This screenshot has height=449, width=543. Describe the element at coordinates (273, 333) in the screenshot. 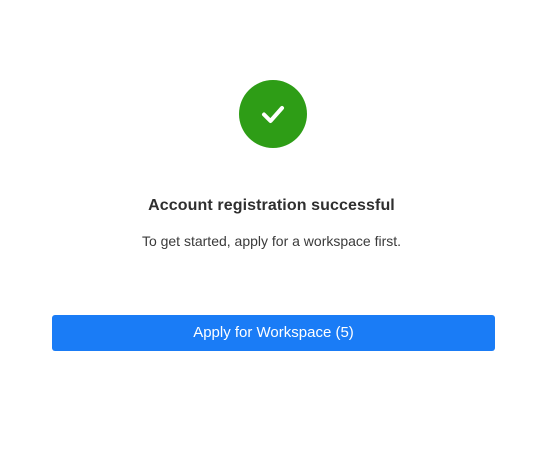

I see `apply-for-workspace-button: Apply for Workspace (5)` at that location.